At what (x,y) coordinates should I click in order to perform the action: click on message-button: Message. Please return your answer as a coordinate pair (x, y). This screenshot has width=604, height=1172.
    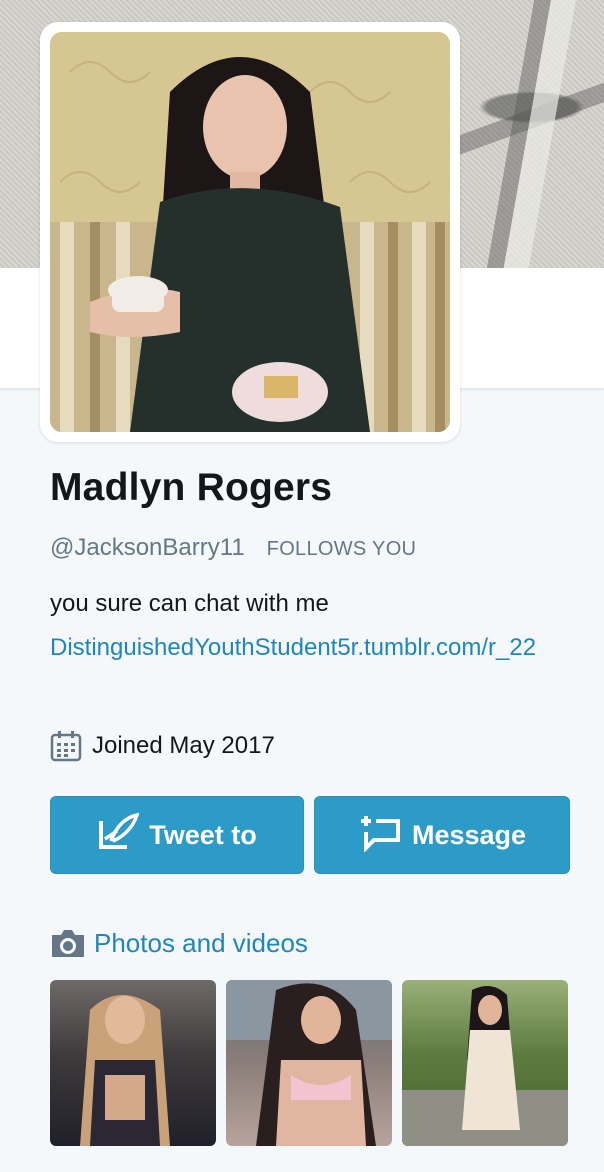
    Looking at the image, I should click on (442, 835).